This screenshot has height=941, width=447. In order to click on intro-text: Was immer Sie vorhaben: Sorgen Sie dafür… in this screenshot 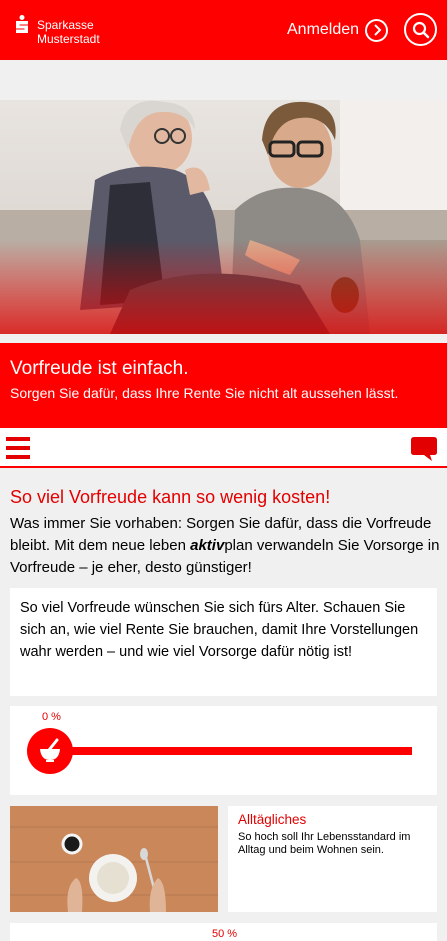, I will do `click(225, 546)`.